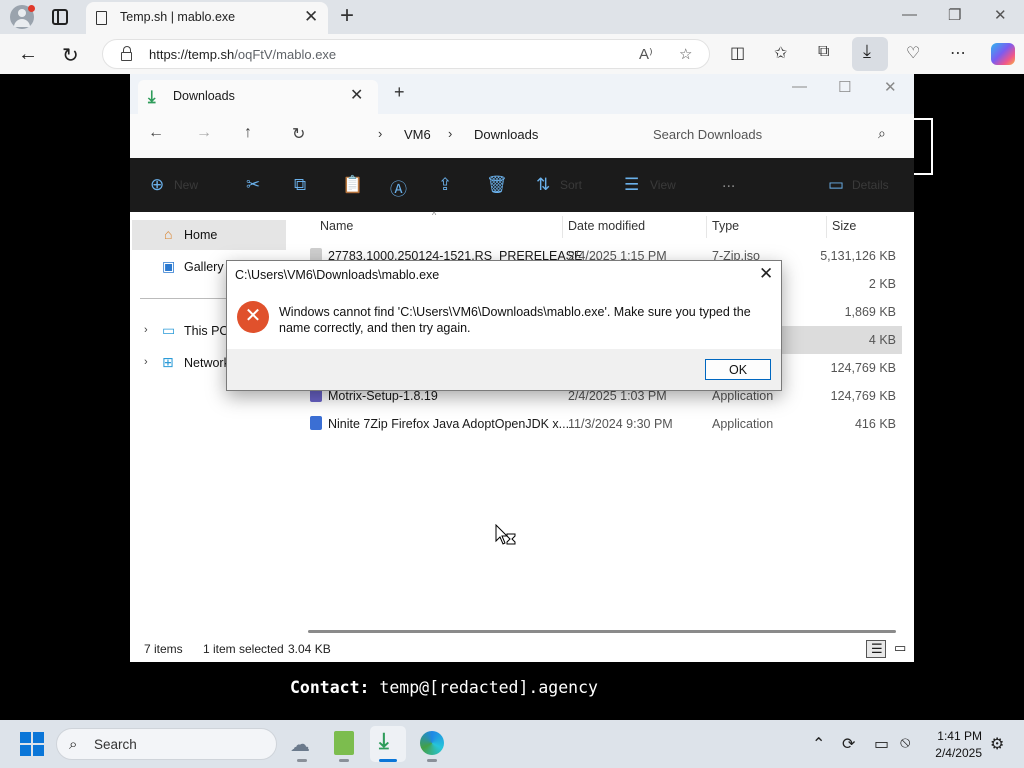 This screenshot has height=768, width=1024. What do you see at coordinates (126, 53) in the screenshot?
I see `lock-icon` at bounding box center [126, 53].